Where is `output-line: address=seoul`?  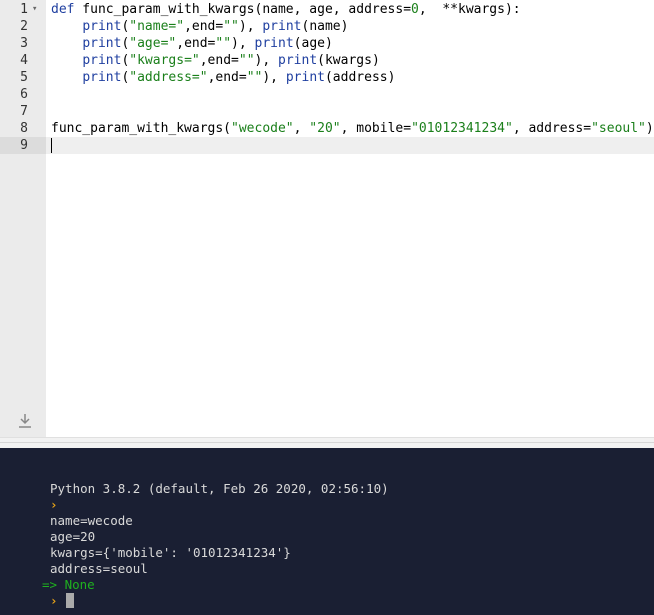 output-line: address=seoul is located at coordinates (99, 568).